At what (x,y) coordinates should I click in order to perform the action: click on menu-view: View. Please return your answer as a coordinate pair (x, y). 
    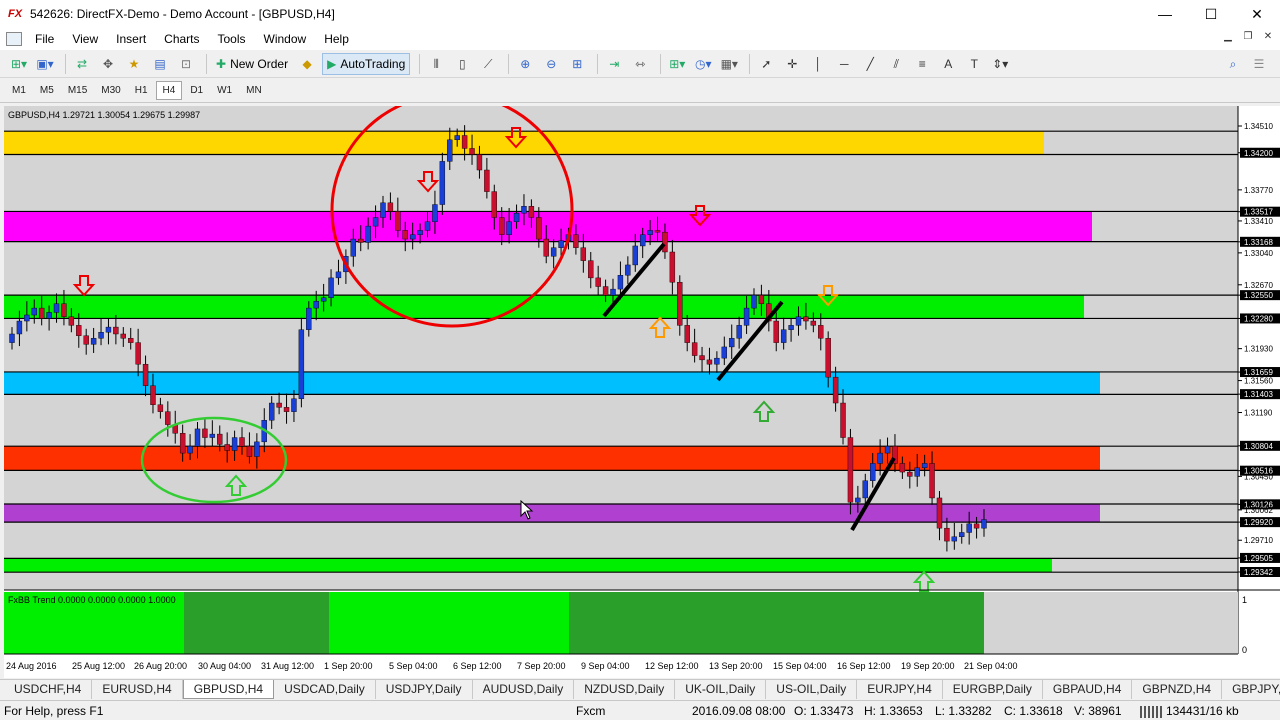
    Looking at the image, I should click on (85, 39).